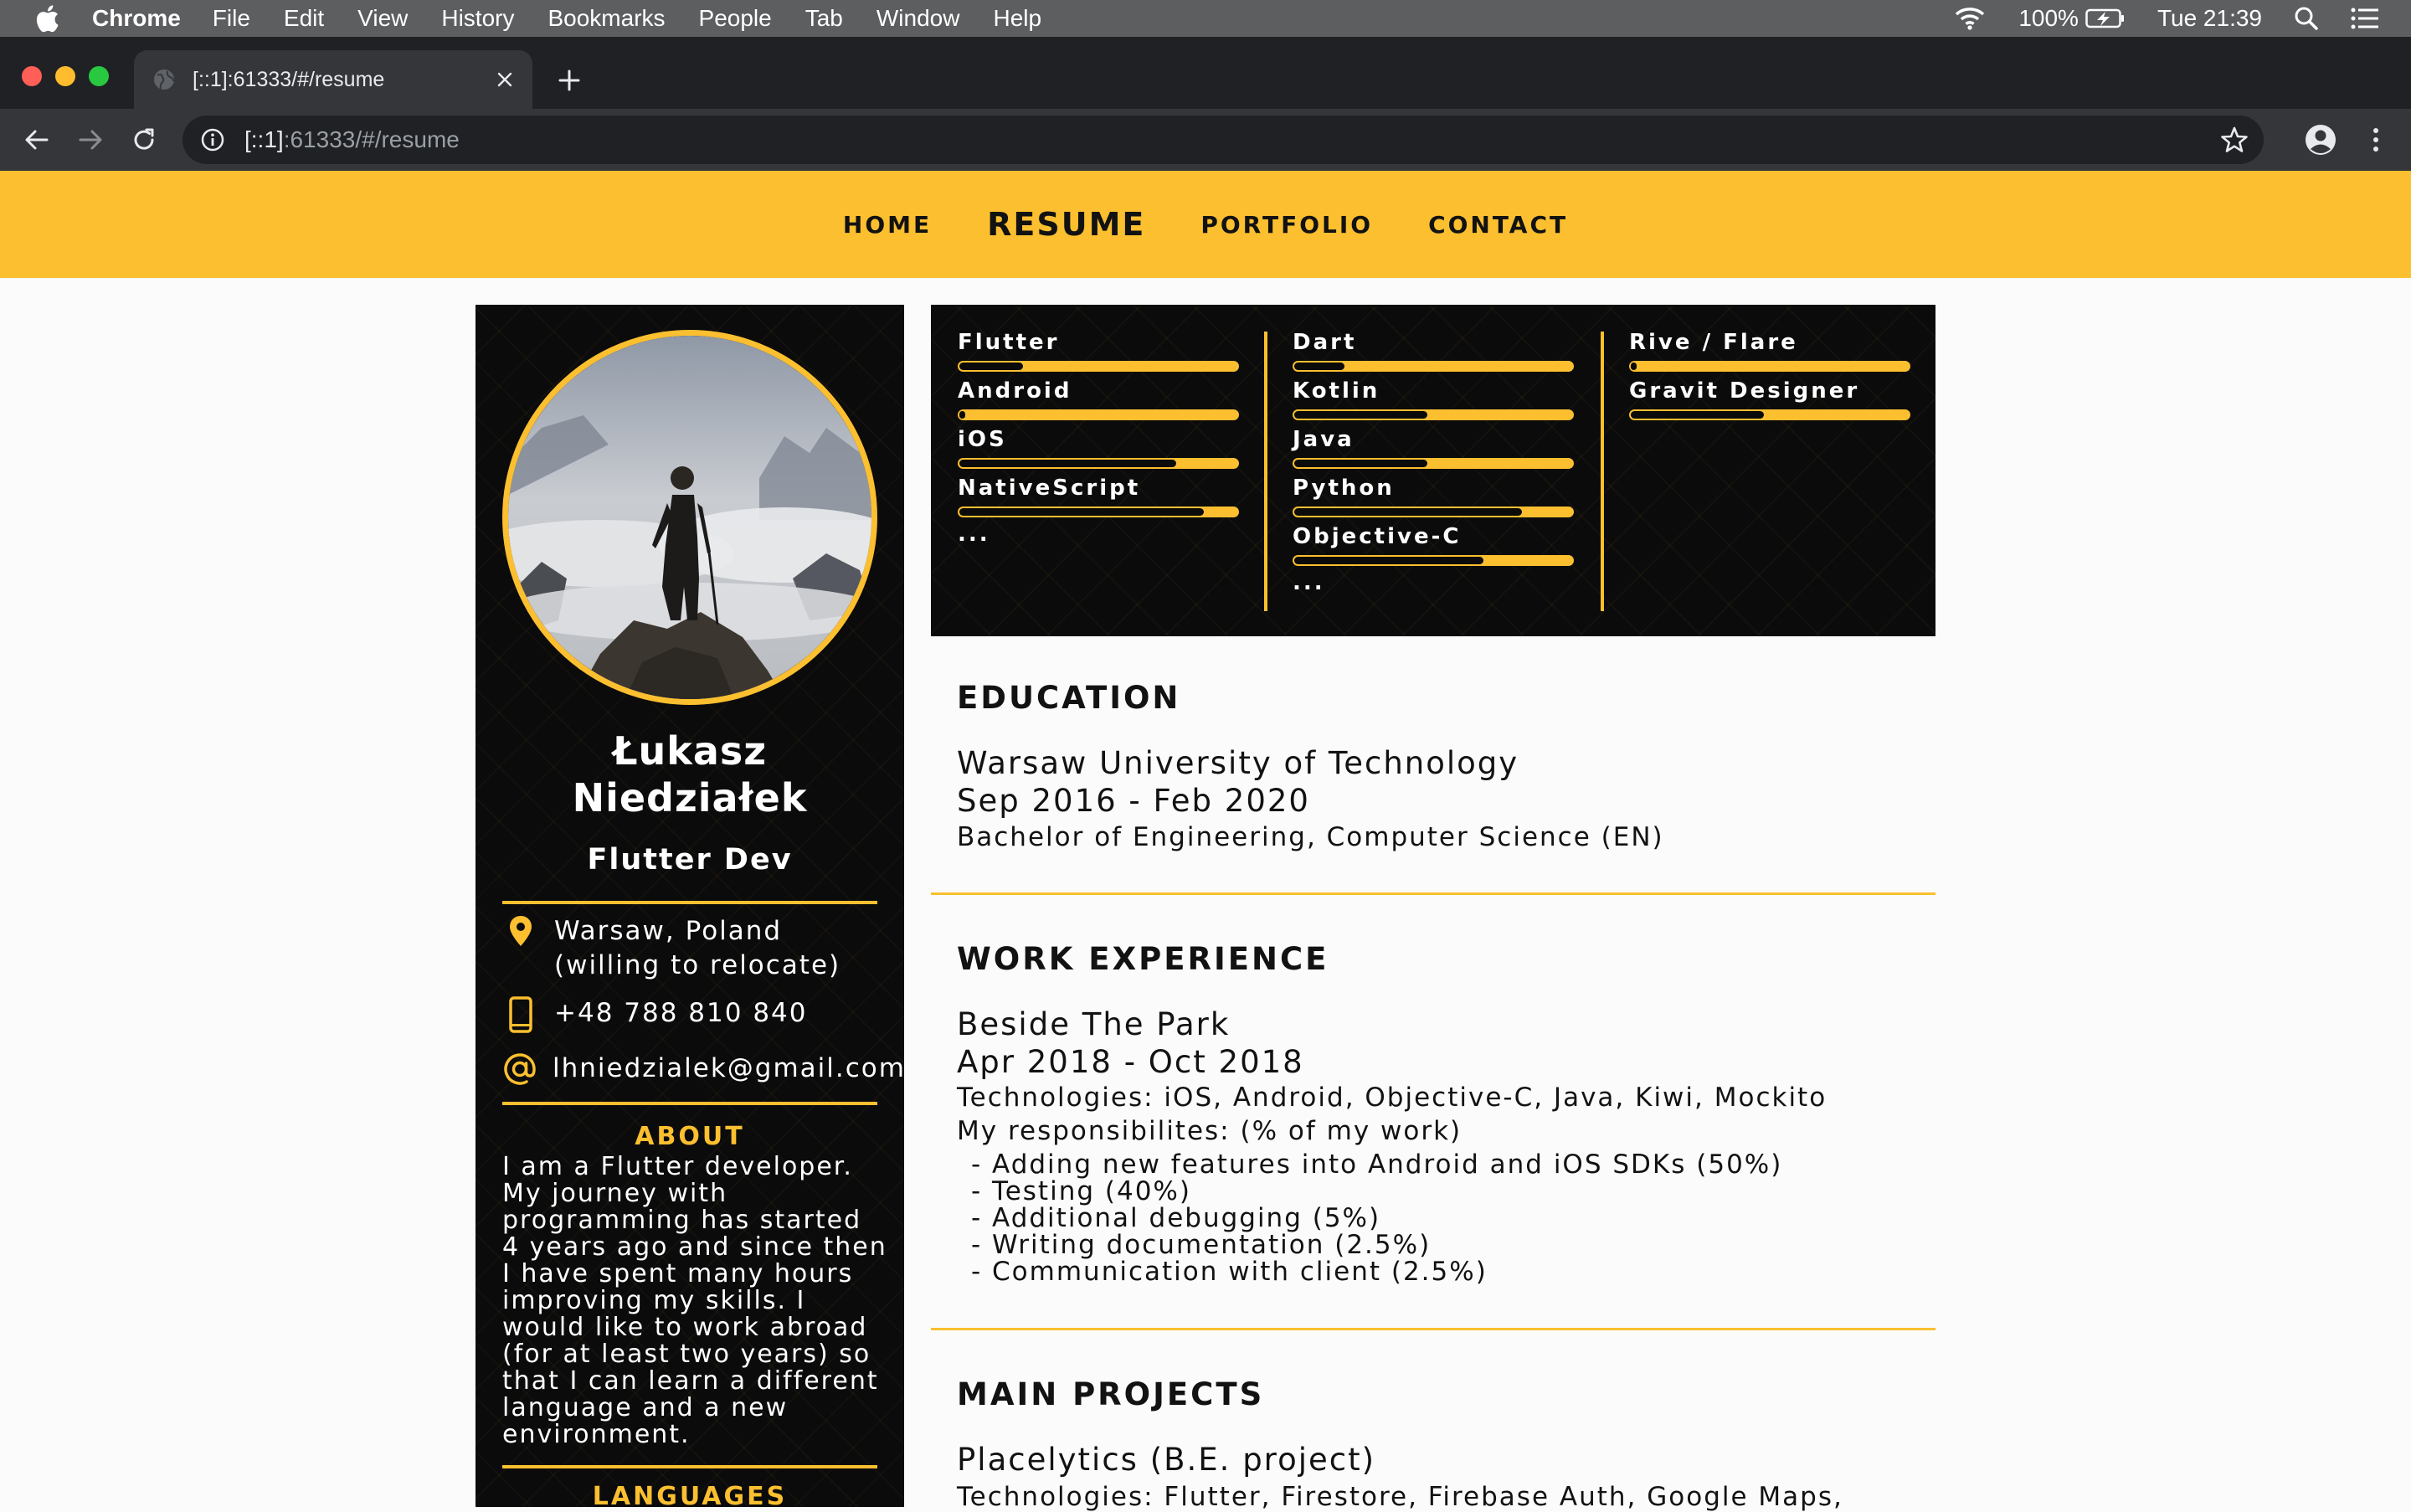 The width and height of the screenshot is (2411, 1512). Describe the element at coordinates (1098, 451) in the screenshot. I see `skill-ios: iOS` at that location.